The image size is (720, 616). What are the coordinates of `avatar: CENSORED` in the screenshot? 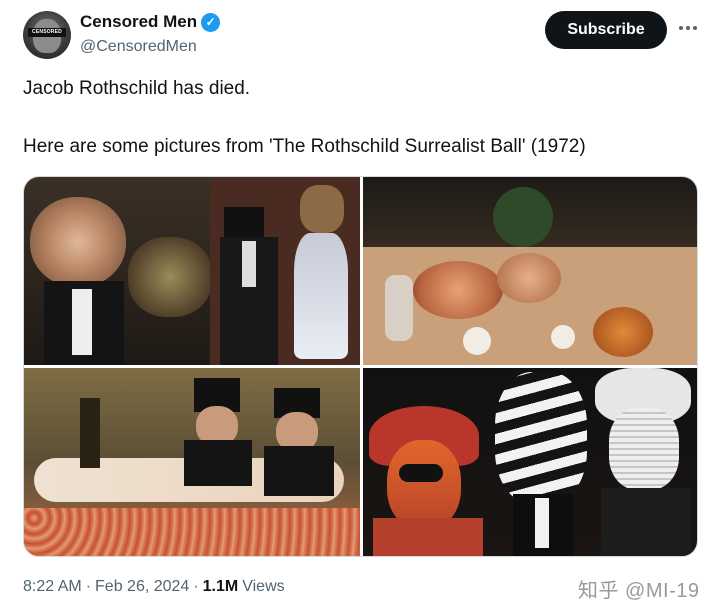 It's located at (47, 35).